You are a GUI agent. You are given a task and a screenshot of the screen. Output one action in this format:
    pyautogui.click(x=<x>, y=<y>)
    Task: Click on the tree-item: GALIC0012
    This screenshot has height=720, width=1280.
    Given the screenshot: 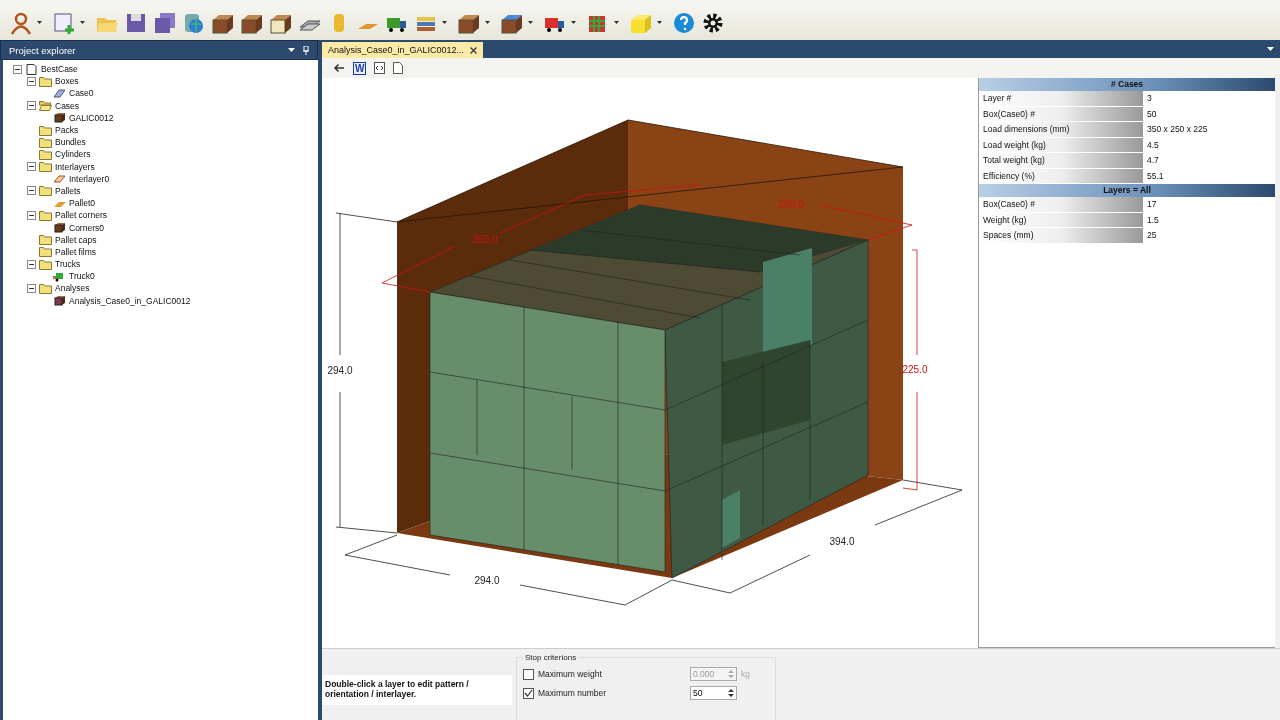 What is the action you would take?
    pyautogui.click(x=91, y=117)
    